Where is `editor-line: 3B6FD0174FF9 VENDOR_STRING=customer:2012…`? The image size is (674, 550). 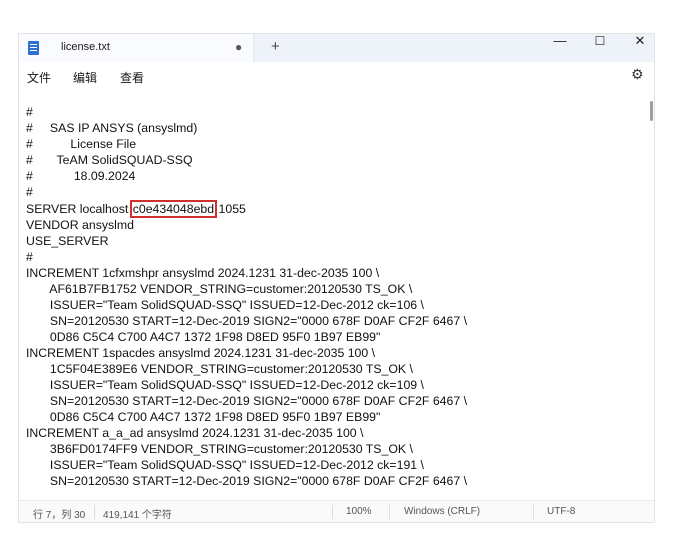 editor-line: 3B6FD0174FF9 VENDOR_STRING=customer:2012… is located at coordinates (219, 449).